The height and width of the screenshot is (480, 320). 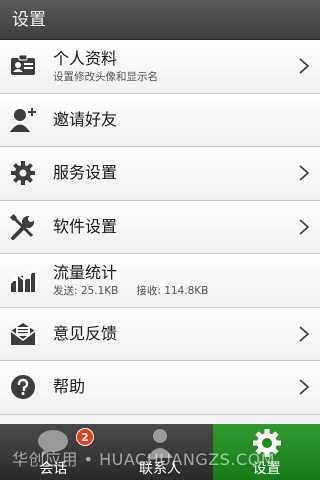 I want to click on chat-bubble-icon, so click(x=53, y=443).